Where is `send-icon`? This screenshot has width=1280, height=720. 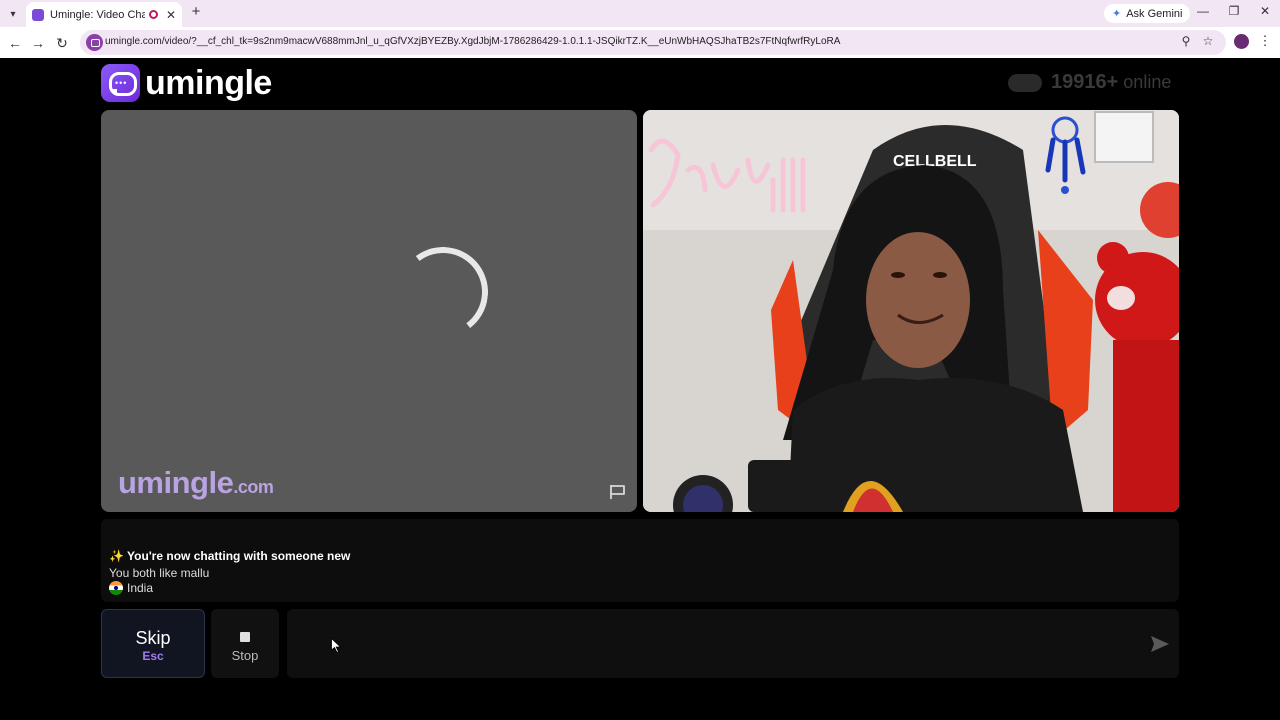 send-icon is located at coordinates (1160, 644).